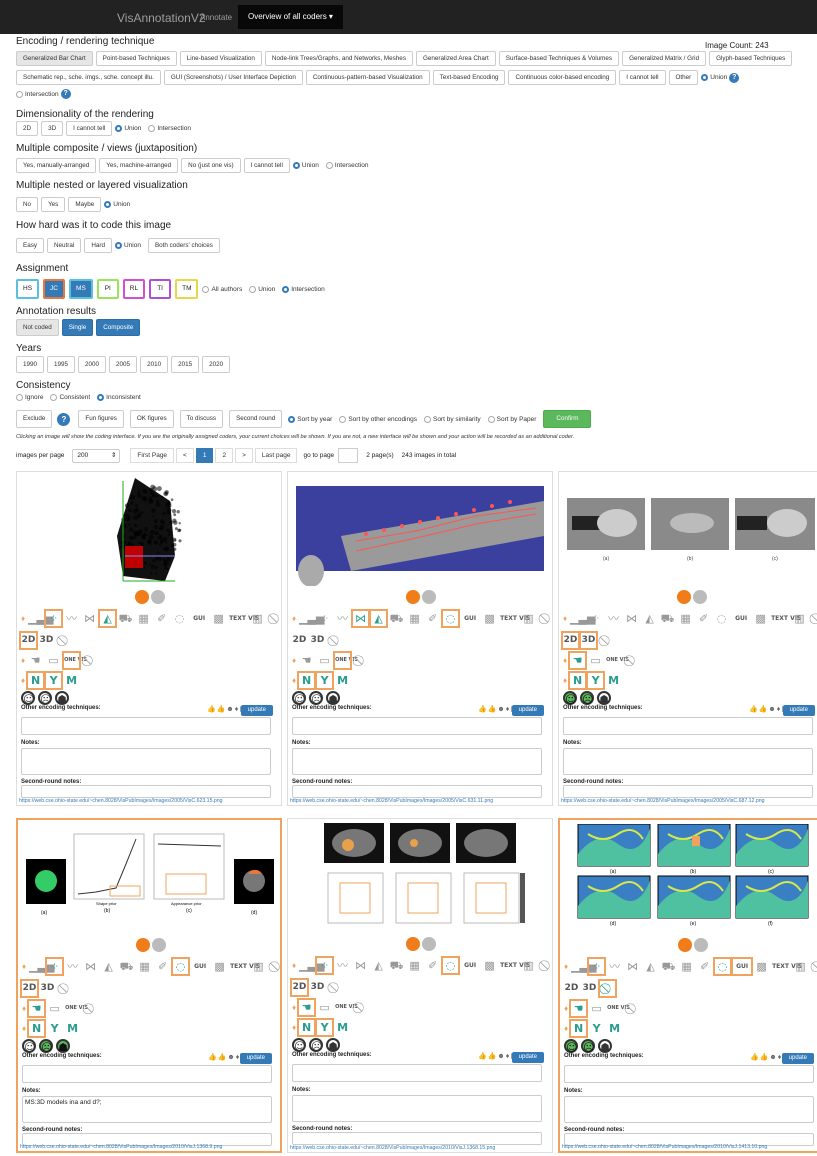 Image resolution: width=817 pixels, height=1156 pixels. Describe the element at coordinates (119, 397) in the screenshot. I see `cons-inconsistent-radio: Inconsistent` at that location.